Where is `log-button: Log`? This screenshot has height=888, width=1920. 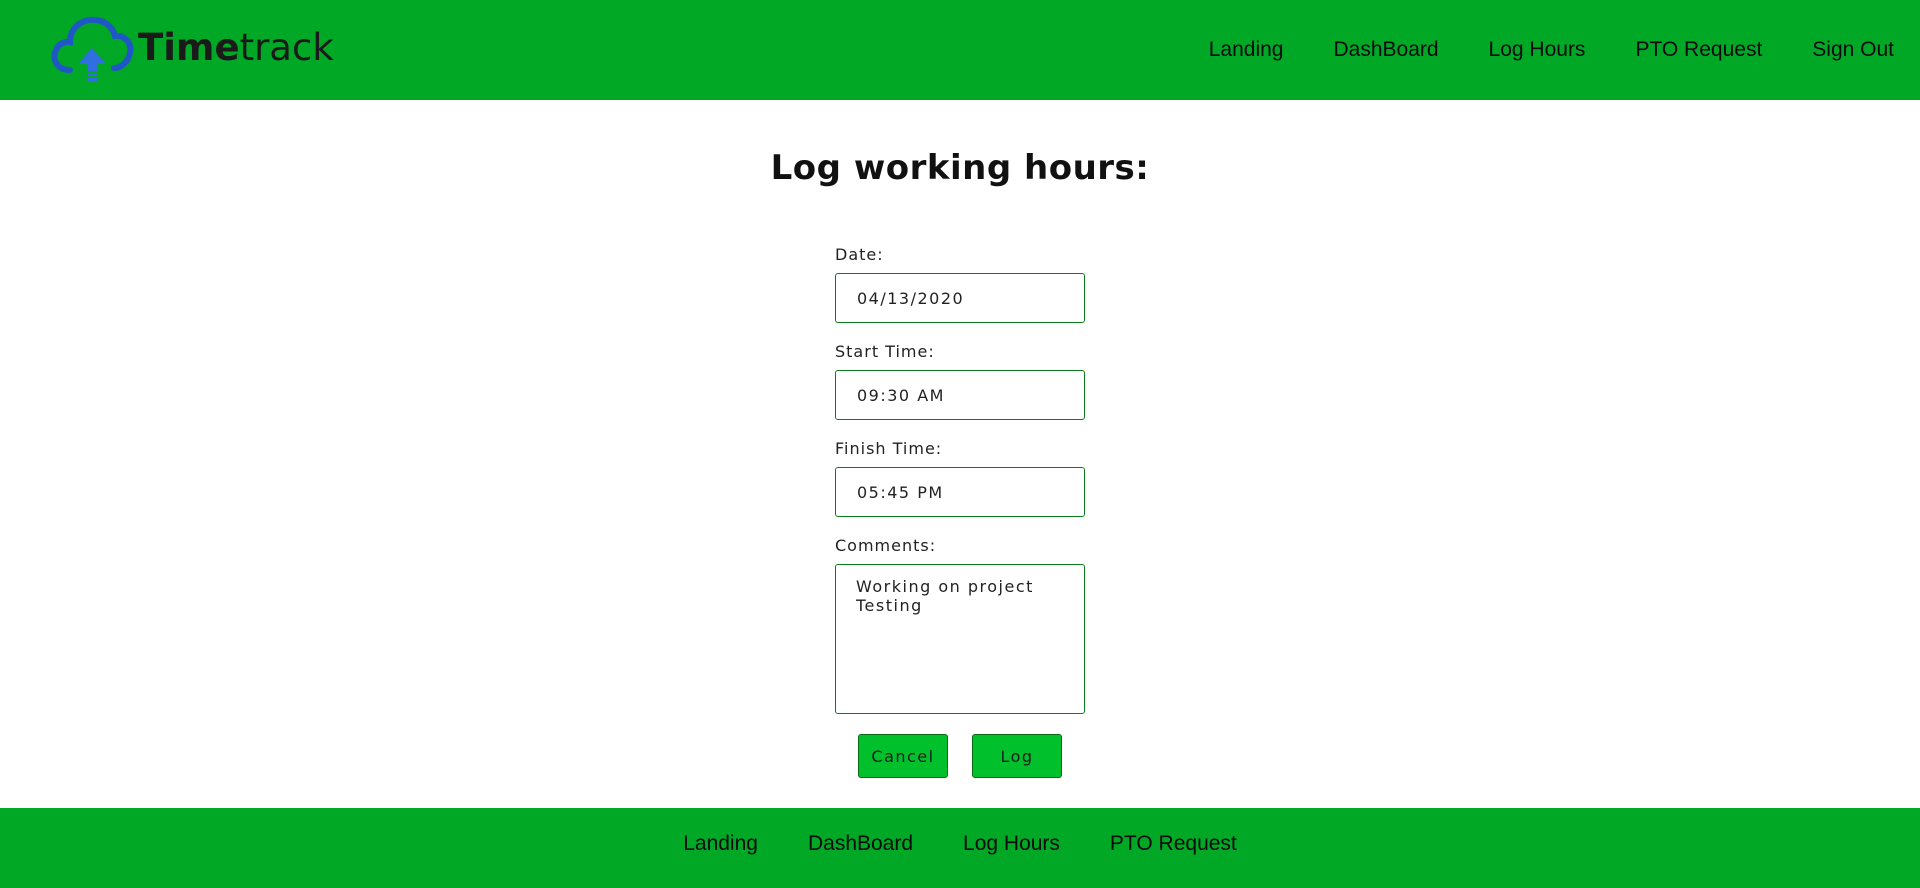 log-button: Log is located at coordinates (1017, 756).